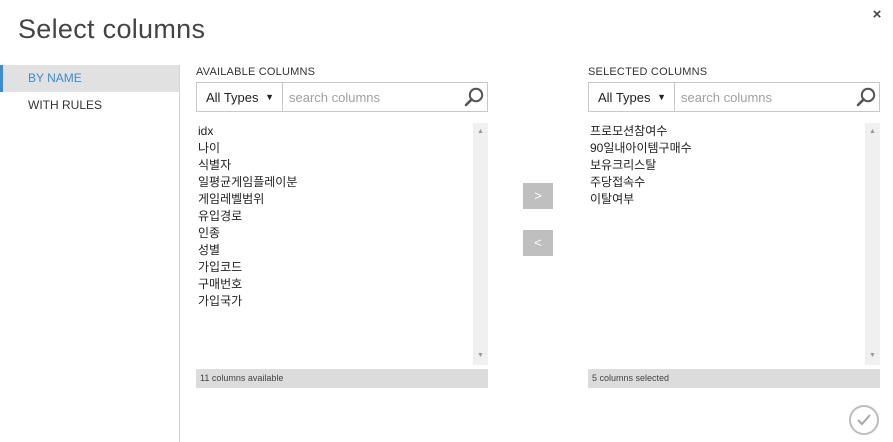 The width and height of the screenshot is (893, 442). What do you see at coordinates (343, 267) in the screenshot?
I see `column-list-item: 가입코드` at bounding box center [343, 267].